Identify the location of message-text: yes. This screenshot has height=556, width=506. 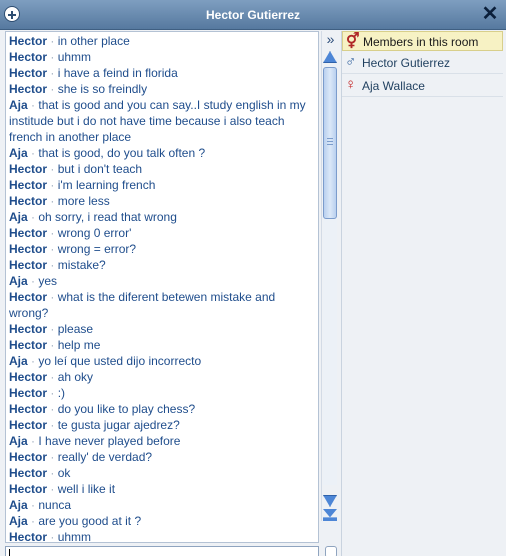
(48, 281).